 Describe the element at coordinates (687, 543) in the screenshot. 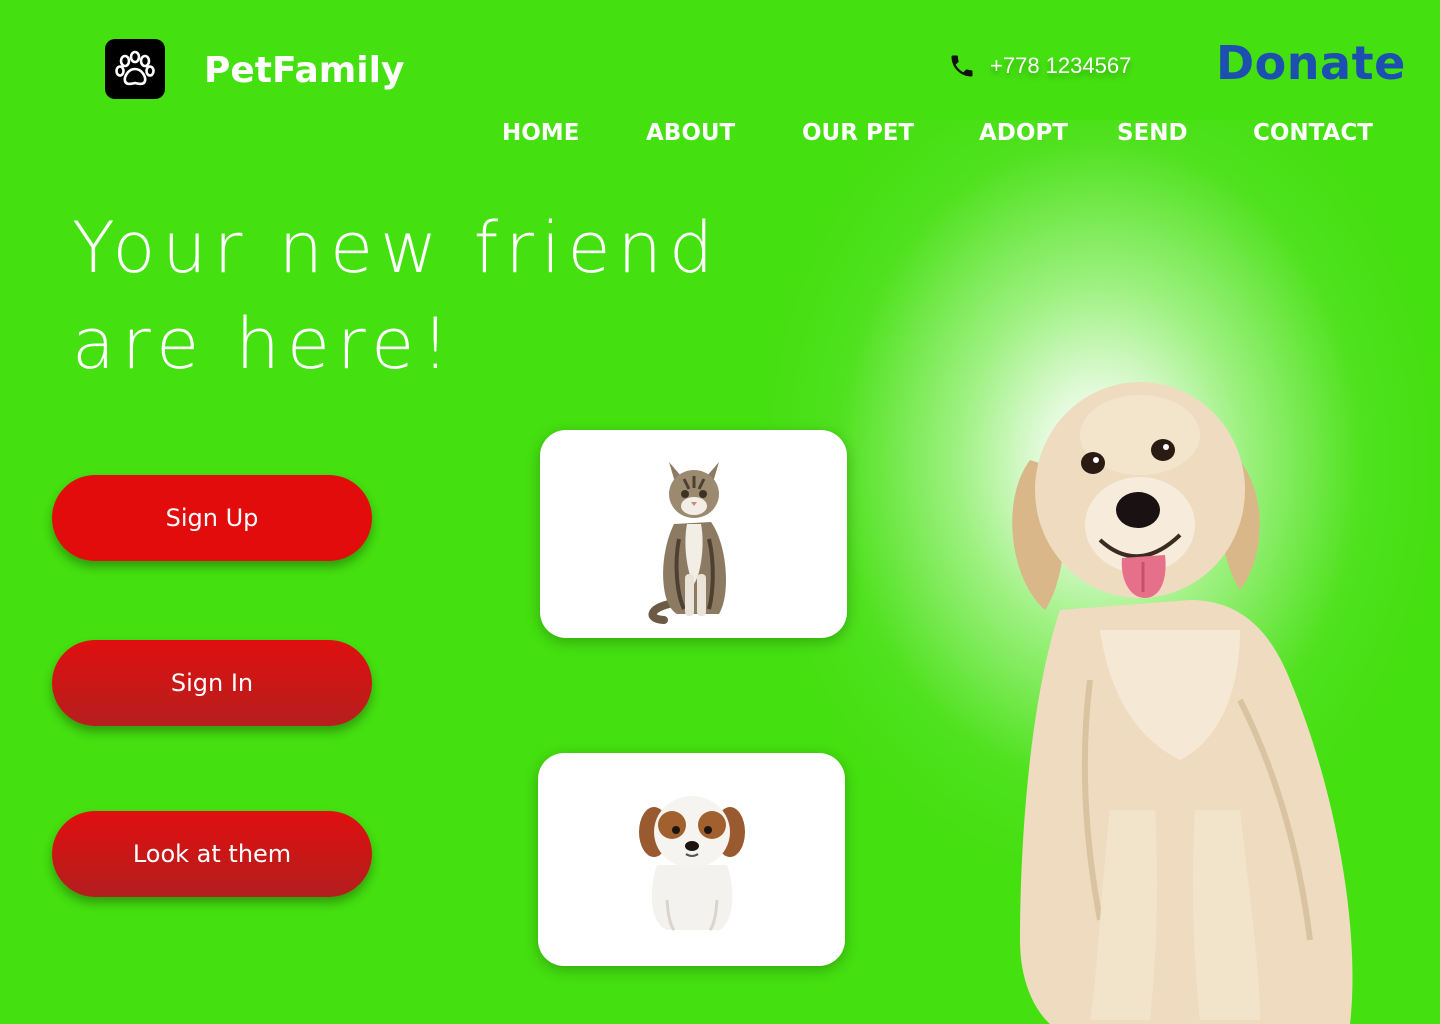

I see `cat-image` at that location.